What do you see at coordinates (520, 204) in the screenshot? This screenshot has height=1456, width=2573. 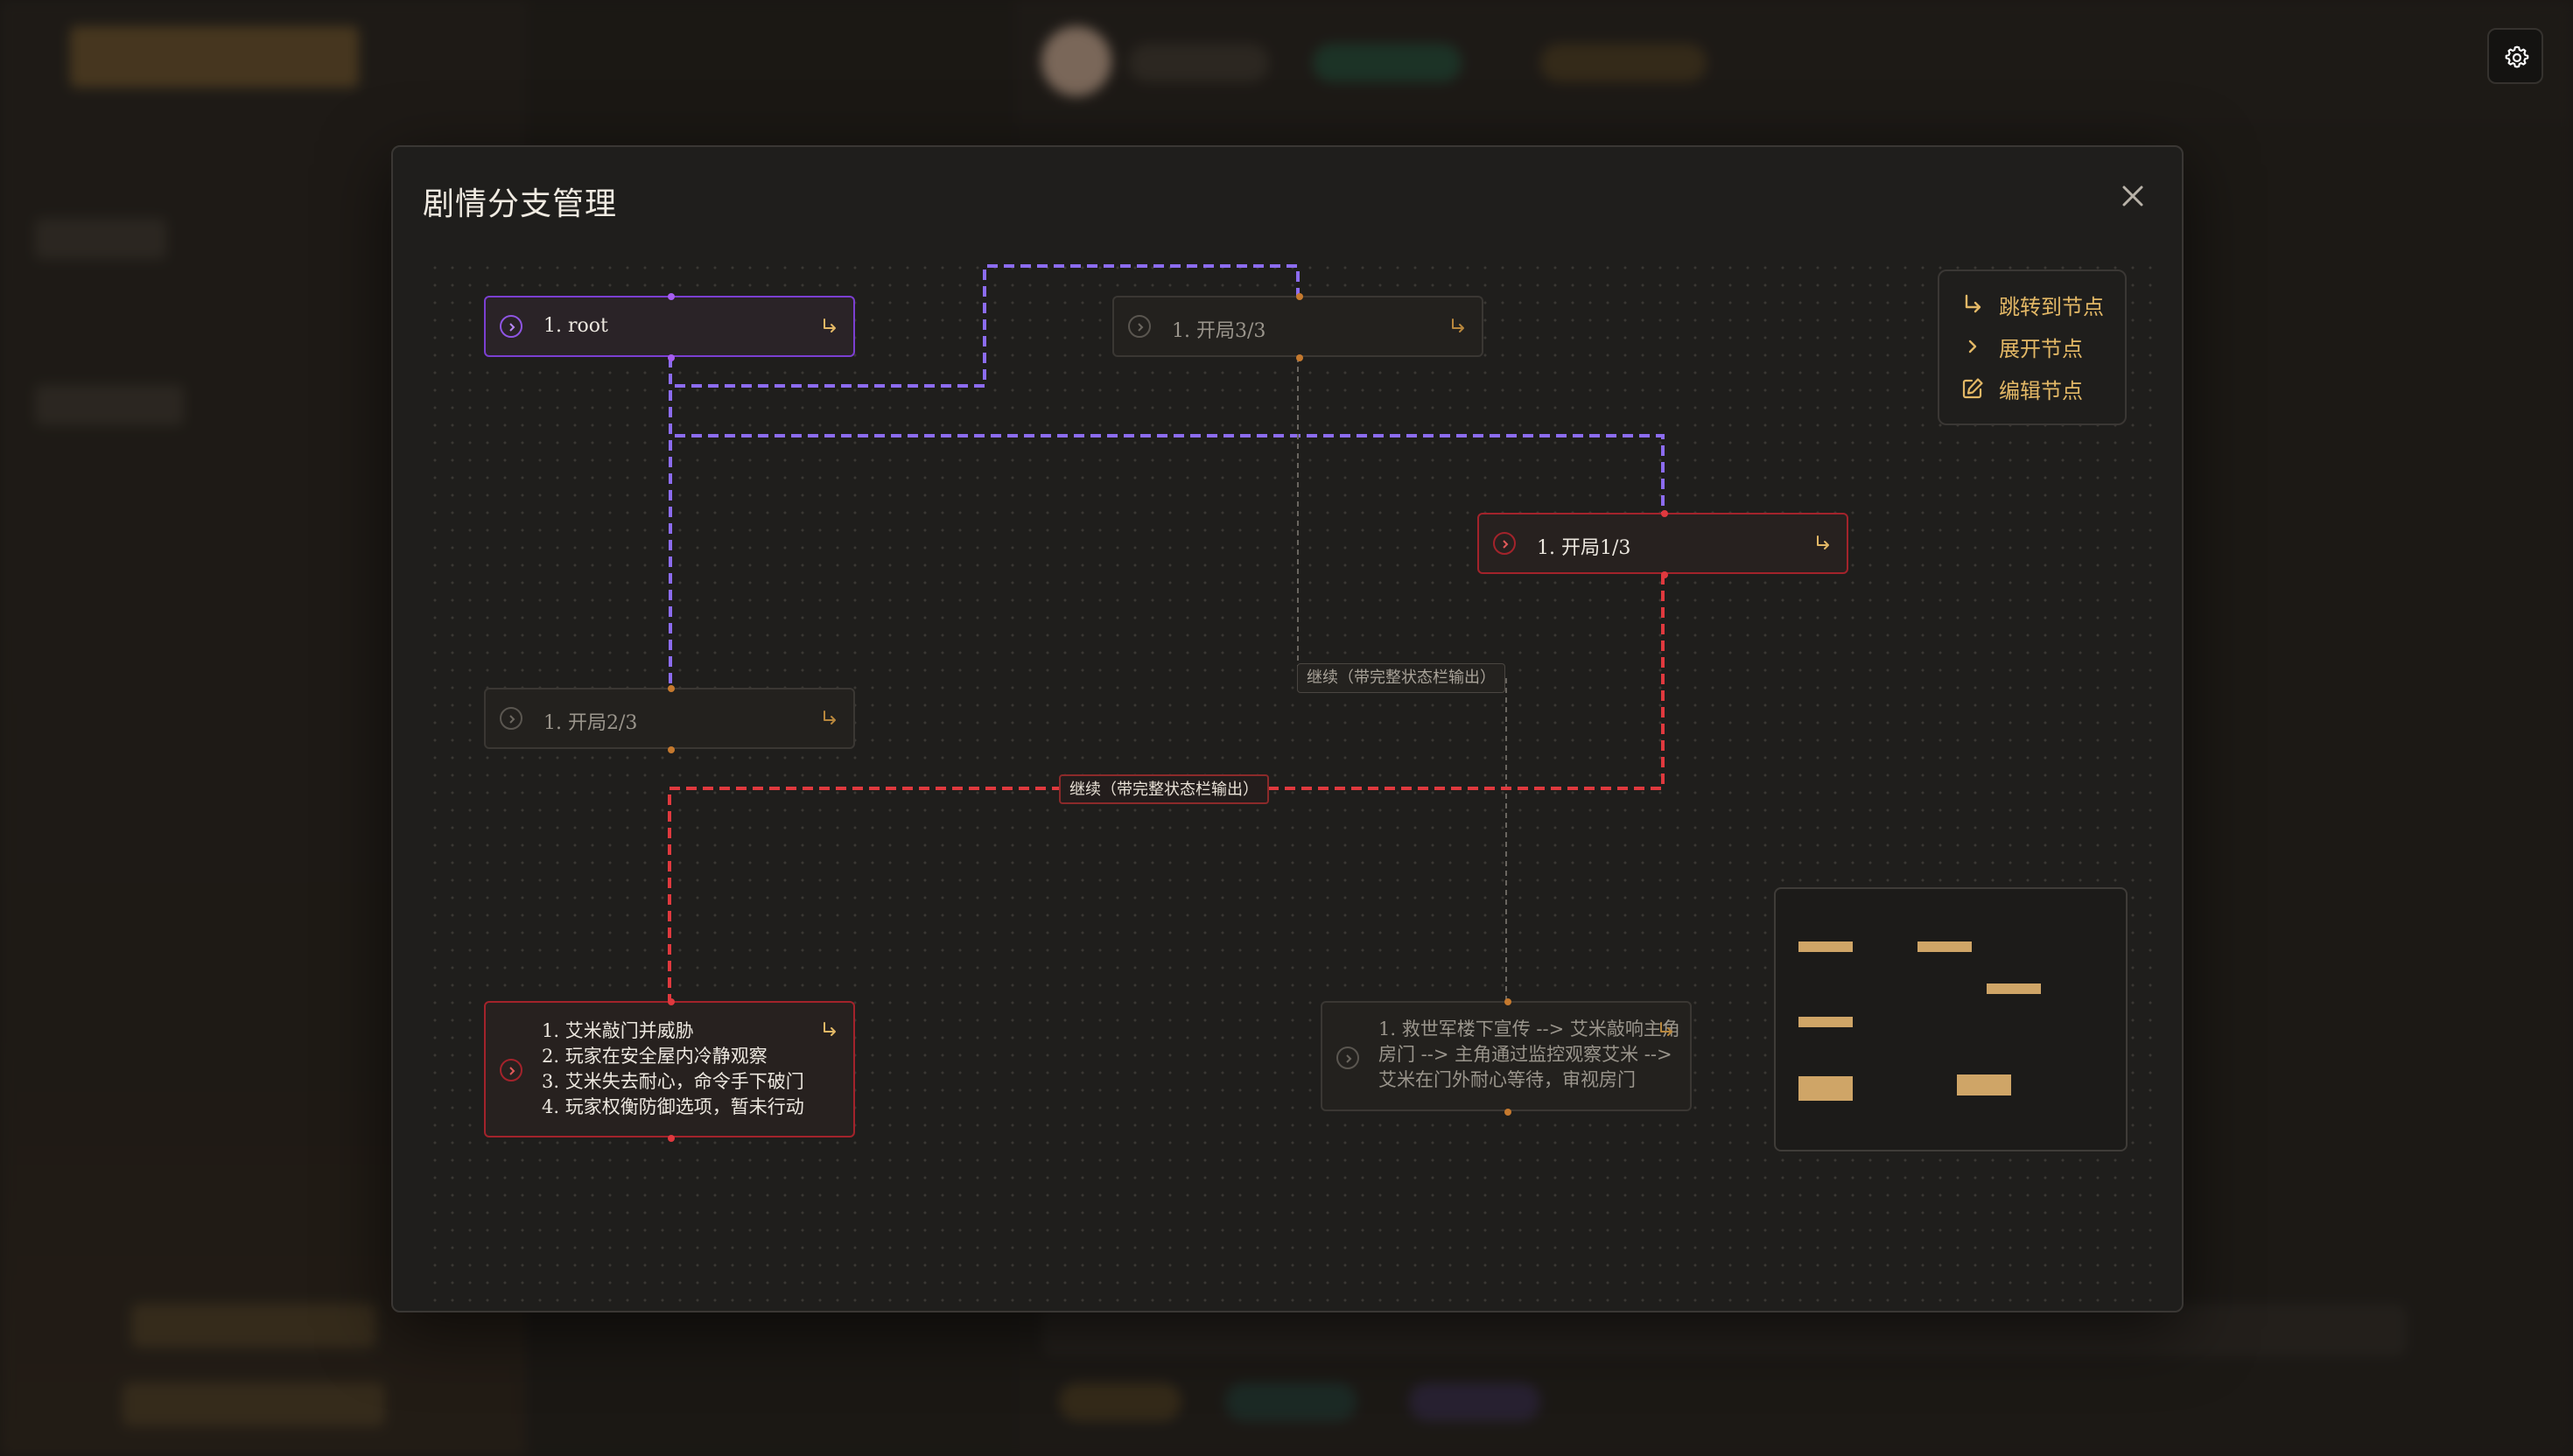 I see `dialog-title: 剧情分支管理` at bounding box center [520, 204].